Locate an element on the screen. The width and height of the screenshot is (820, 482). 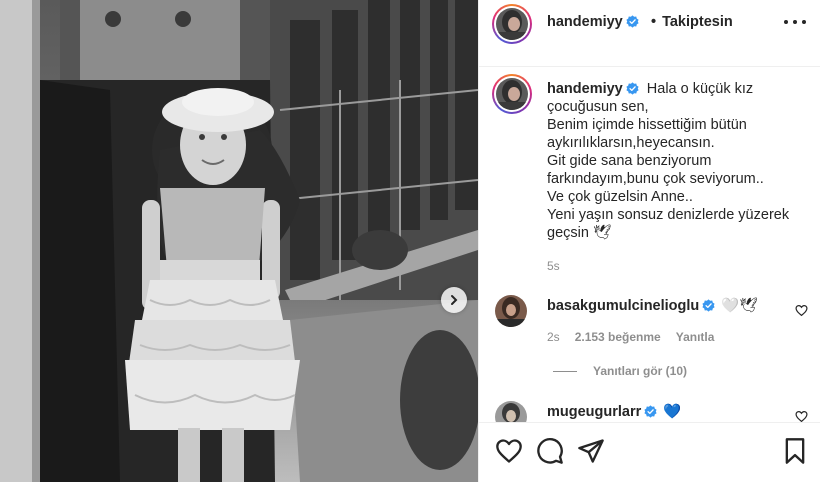
replies-dash is located at coordinates (565, 371).